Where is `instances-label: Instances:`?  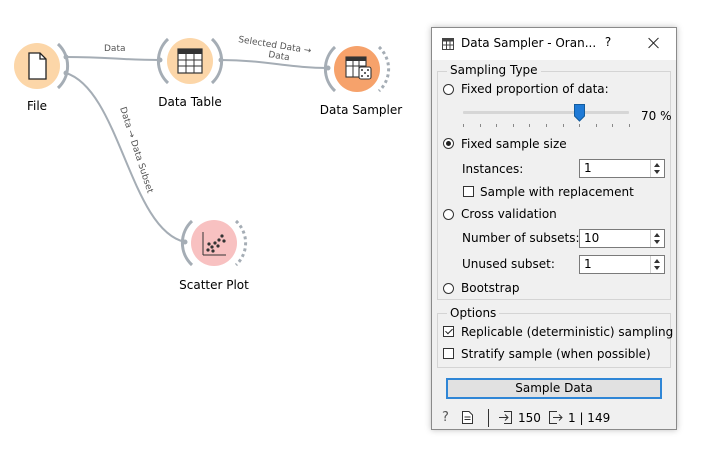
instances-label: Instances: is located at coordinates (493, 169).